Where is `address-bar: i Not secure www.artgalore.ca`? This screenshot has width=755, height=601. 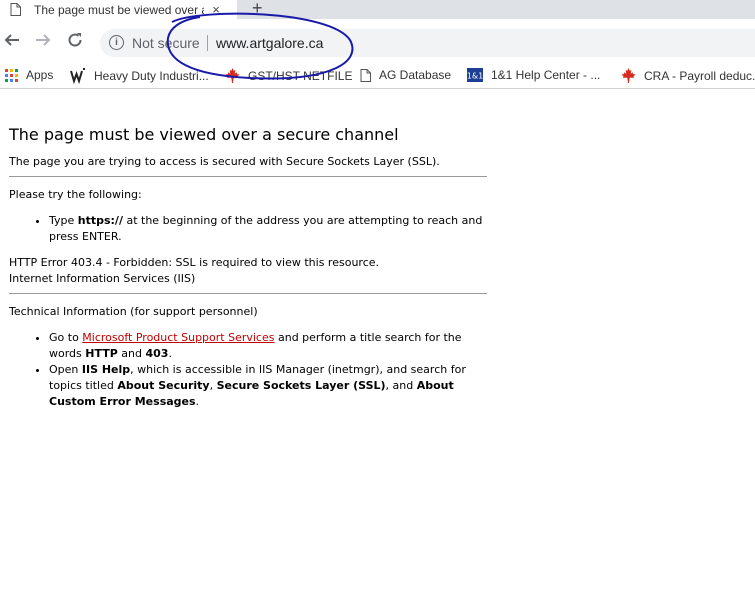 address-bar: i Not secure www.artgalore.ca is located at coordinates (427, 43).